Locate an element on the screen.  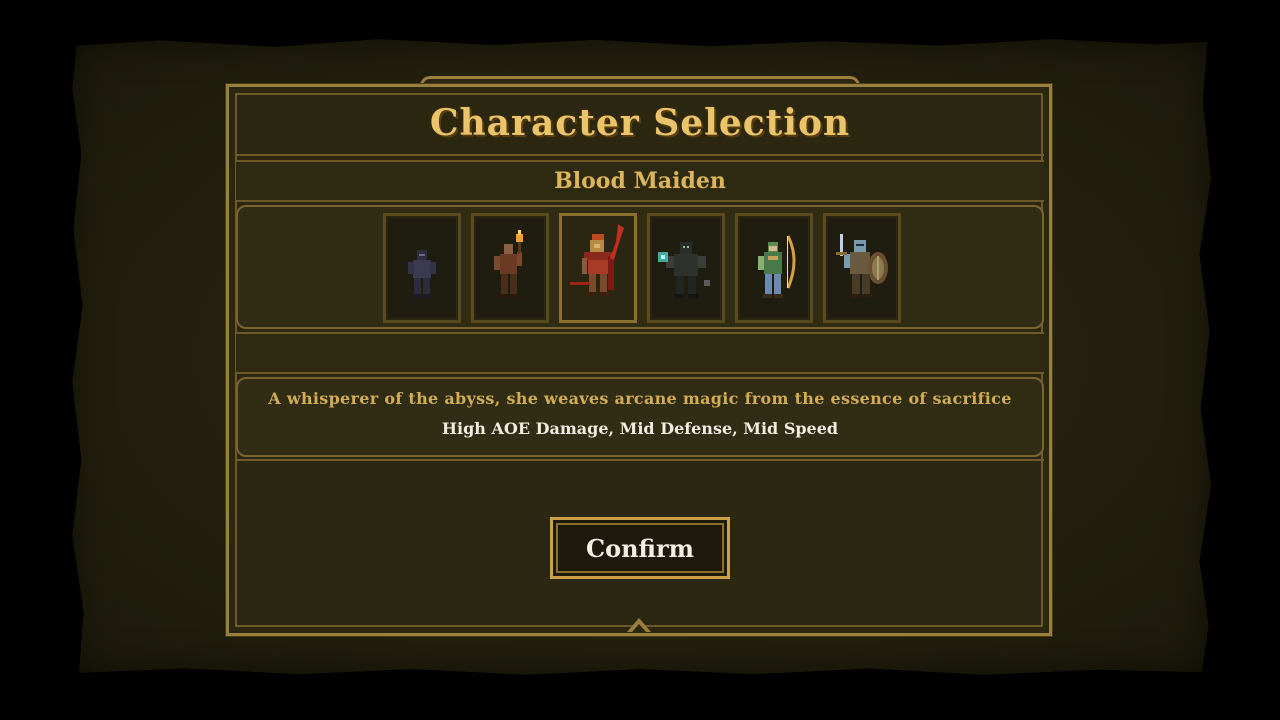
character-card-blood-maiden is located at coordinates (598, 268).